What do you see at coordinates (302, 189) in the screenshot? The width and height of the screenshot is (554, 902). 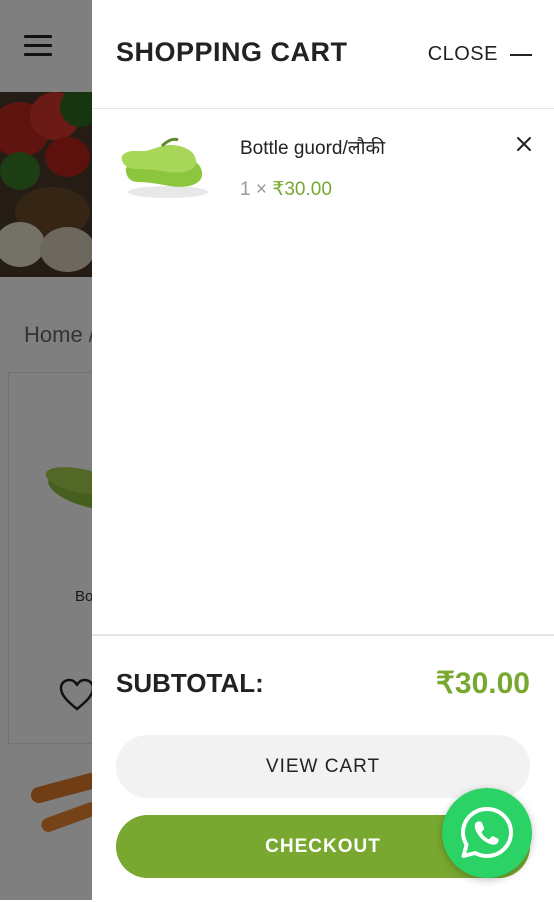 I see `cart-item-price: ₹30.00` at bounding box center [302, 189].